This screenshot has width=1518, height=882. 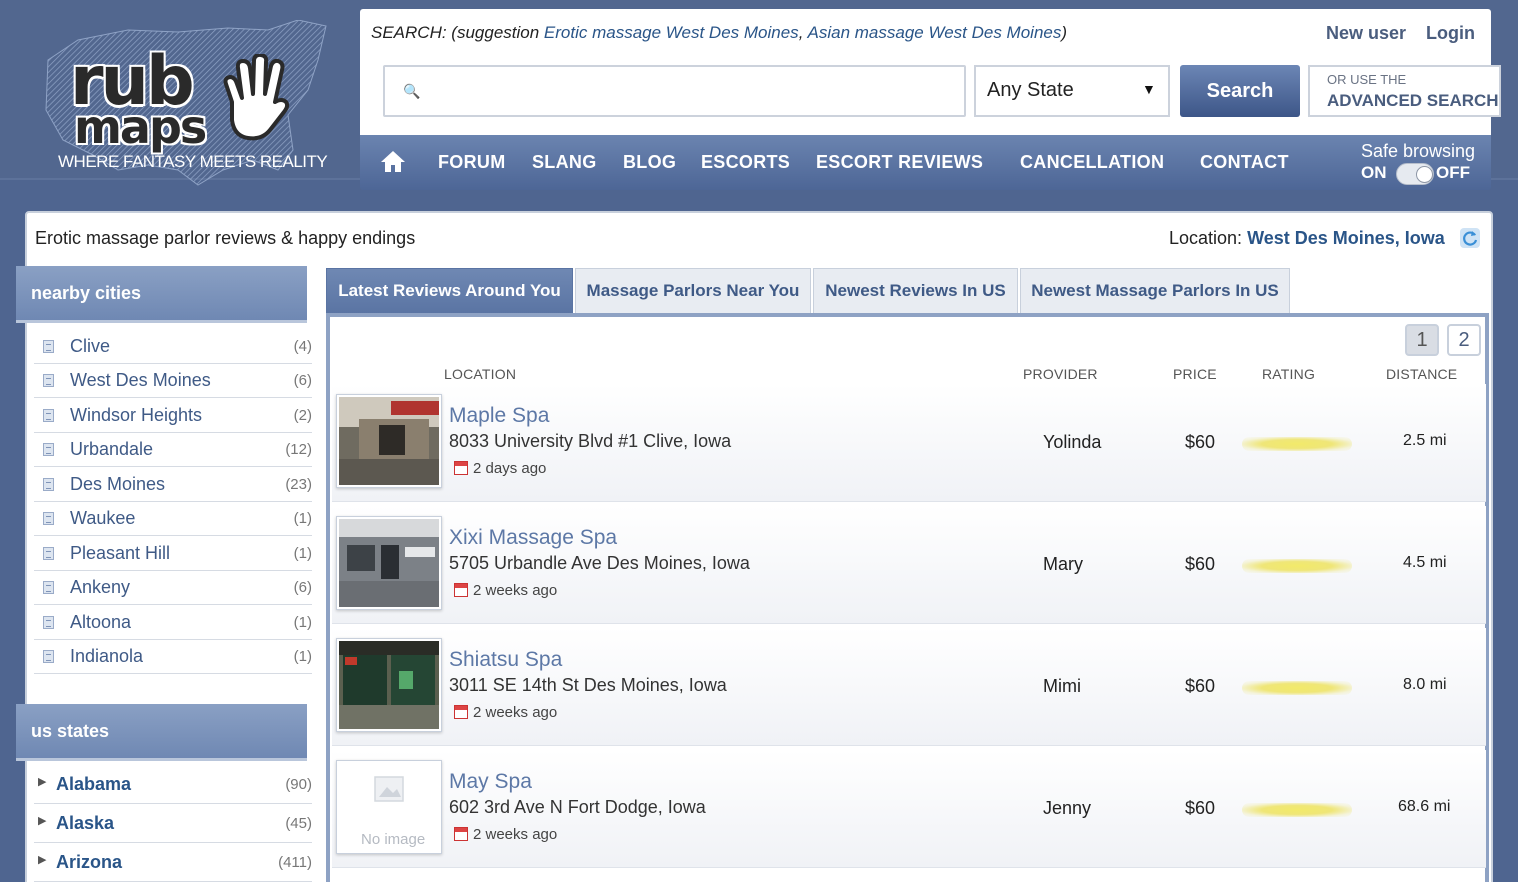 What do you see at coordinates (649, 162) in the screenshot?
I see `nav-blog: BLOG` at bounding box center [649, 162].